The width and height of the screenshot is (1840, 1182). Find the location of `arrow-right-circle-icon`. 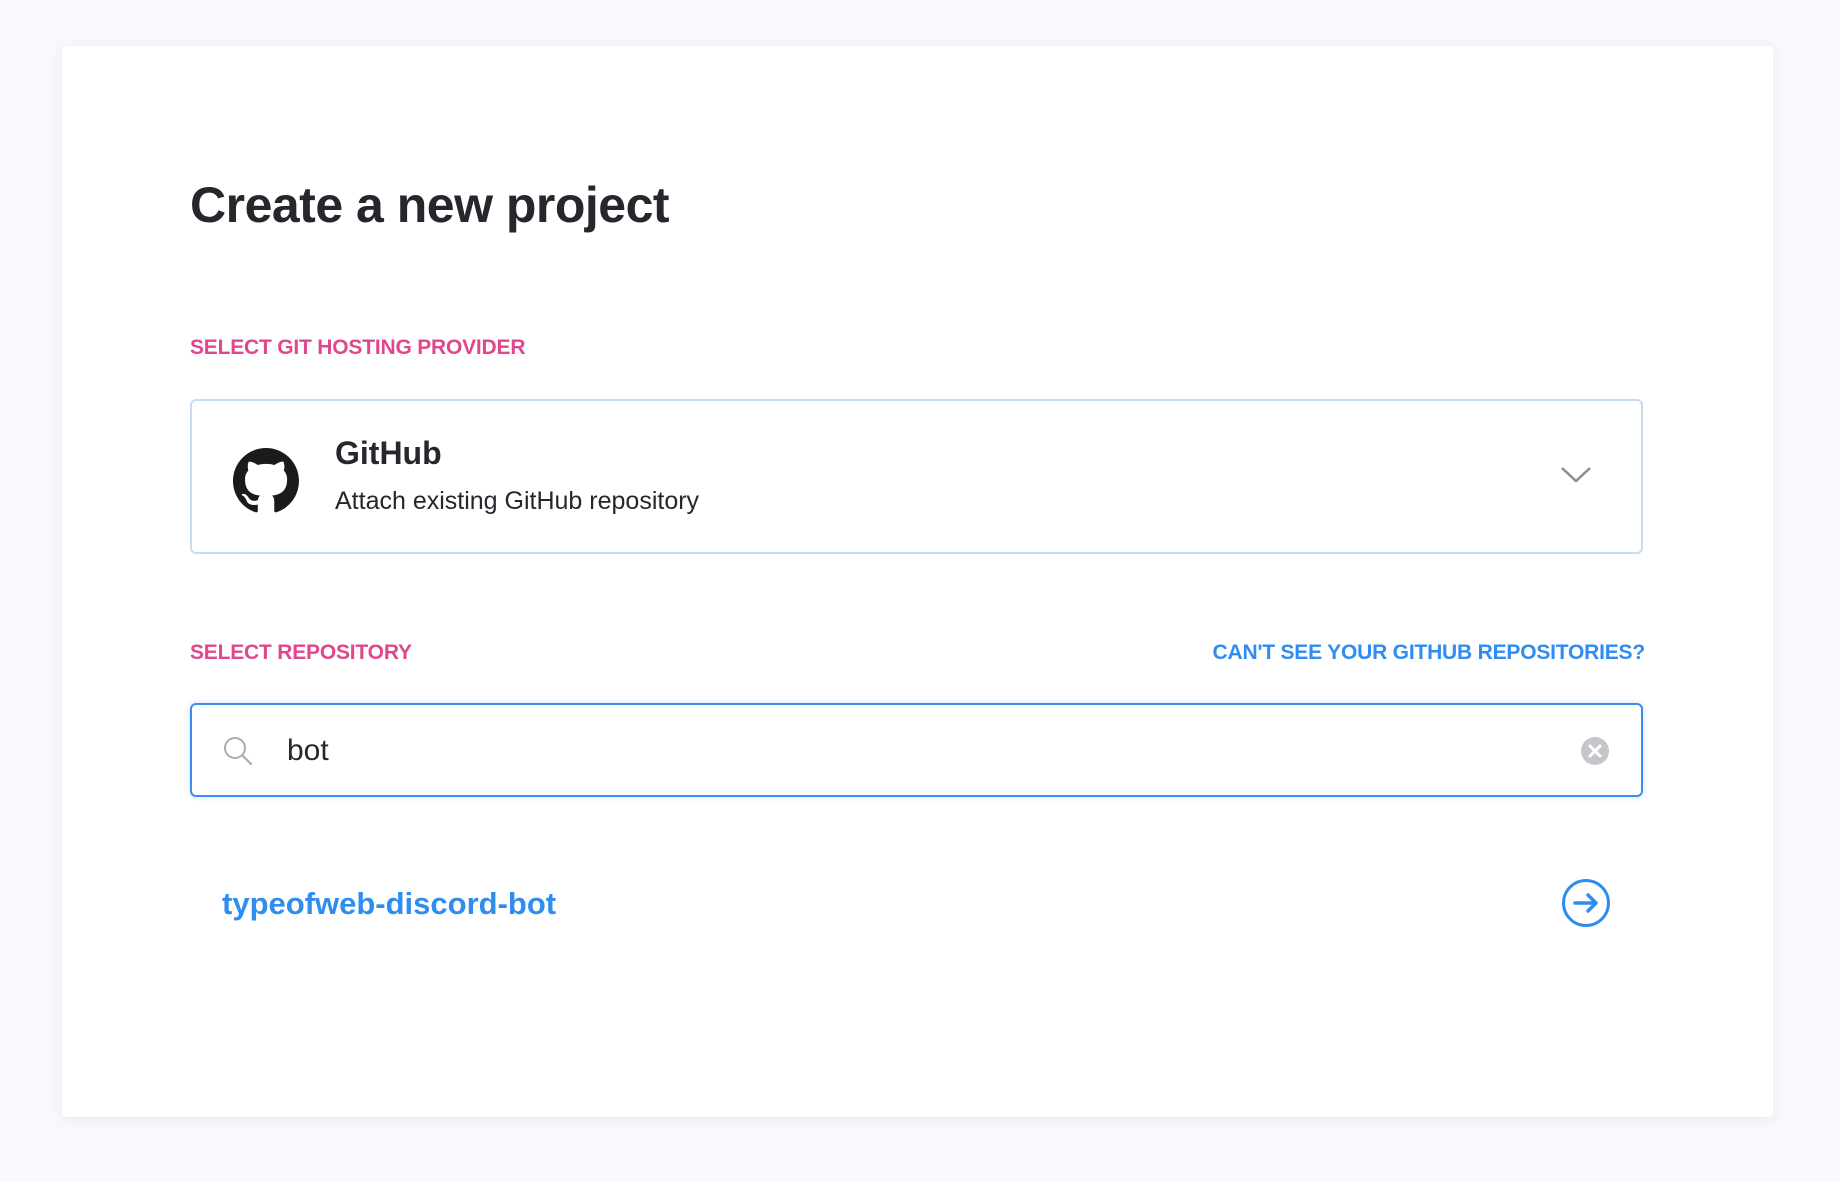

arrow-right-circle-icon is located at coordinates (1586, 903).